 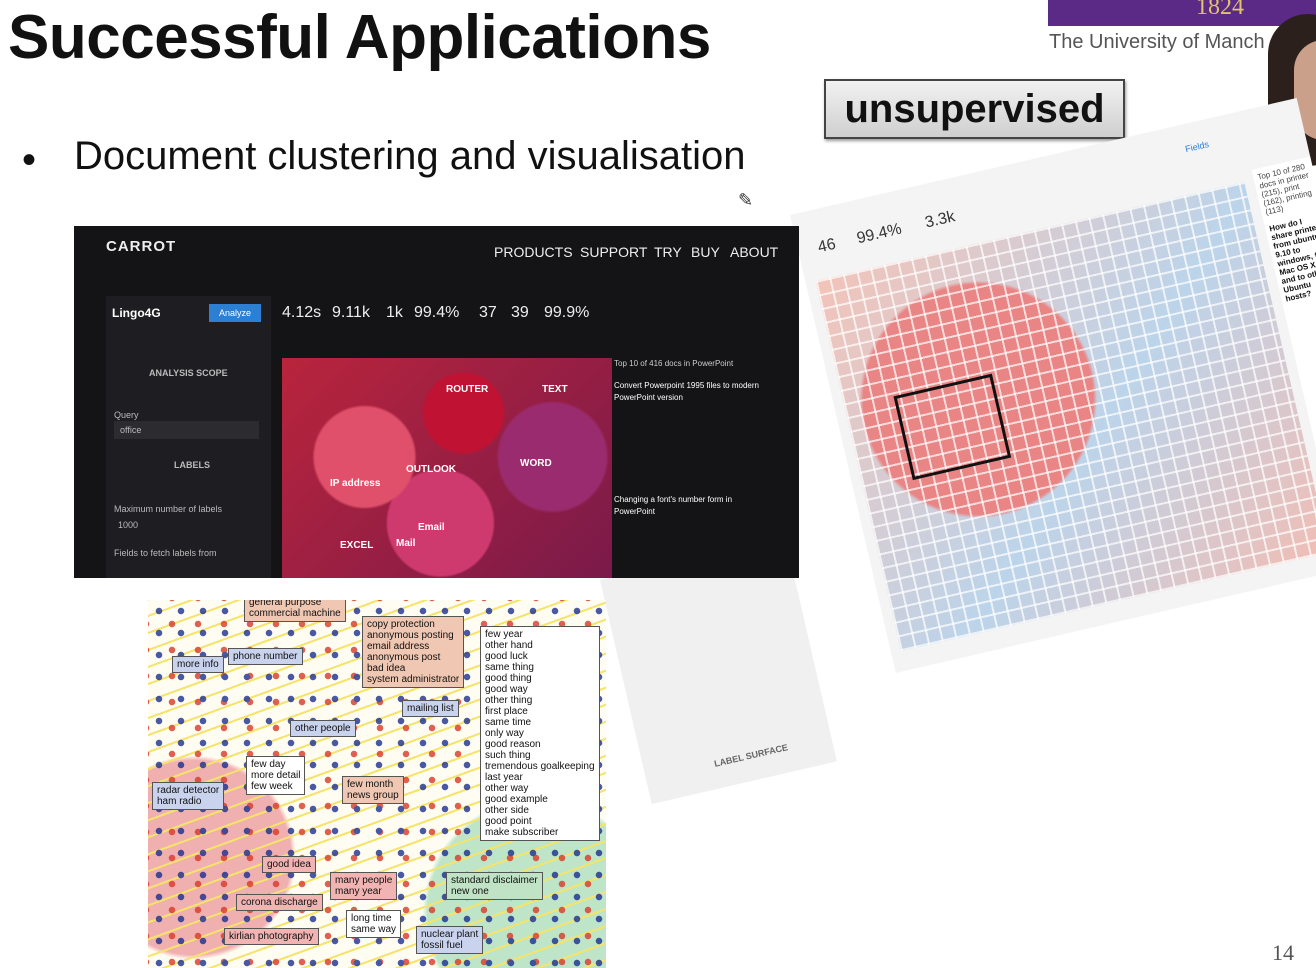 I want to click on lingo4g-label: Lingo4G, so click(x=136, y=313).